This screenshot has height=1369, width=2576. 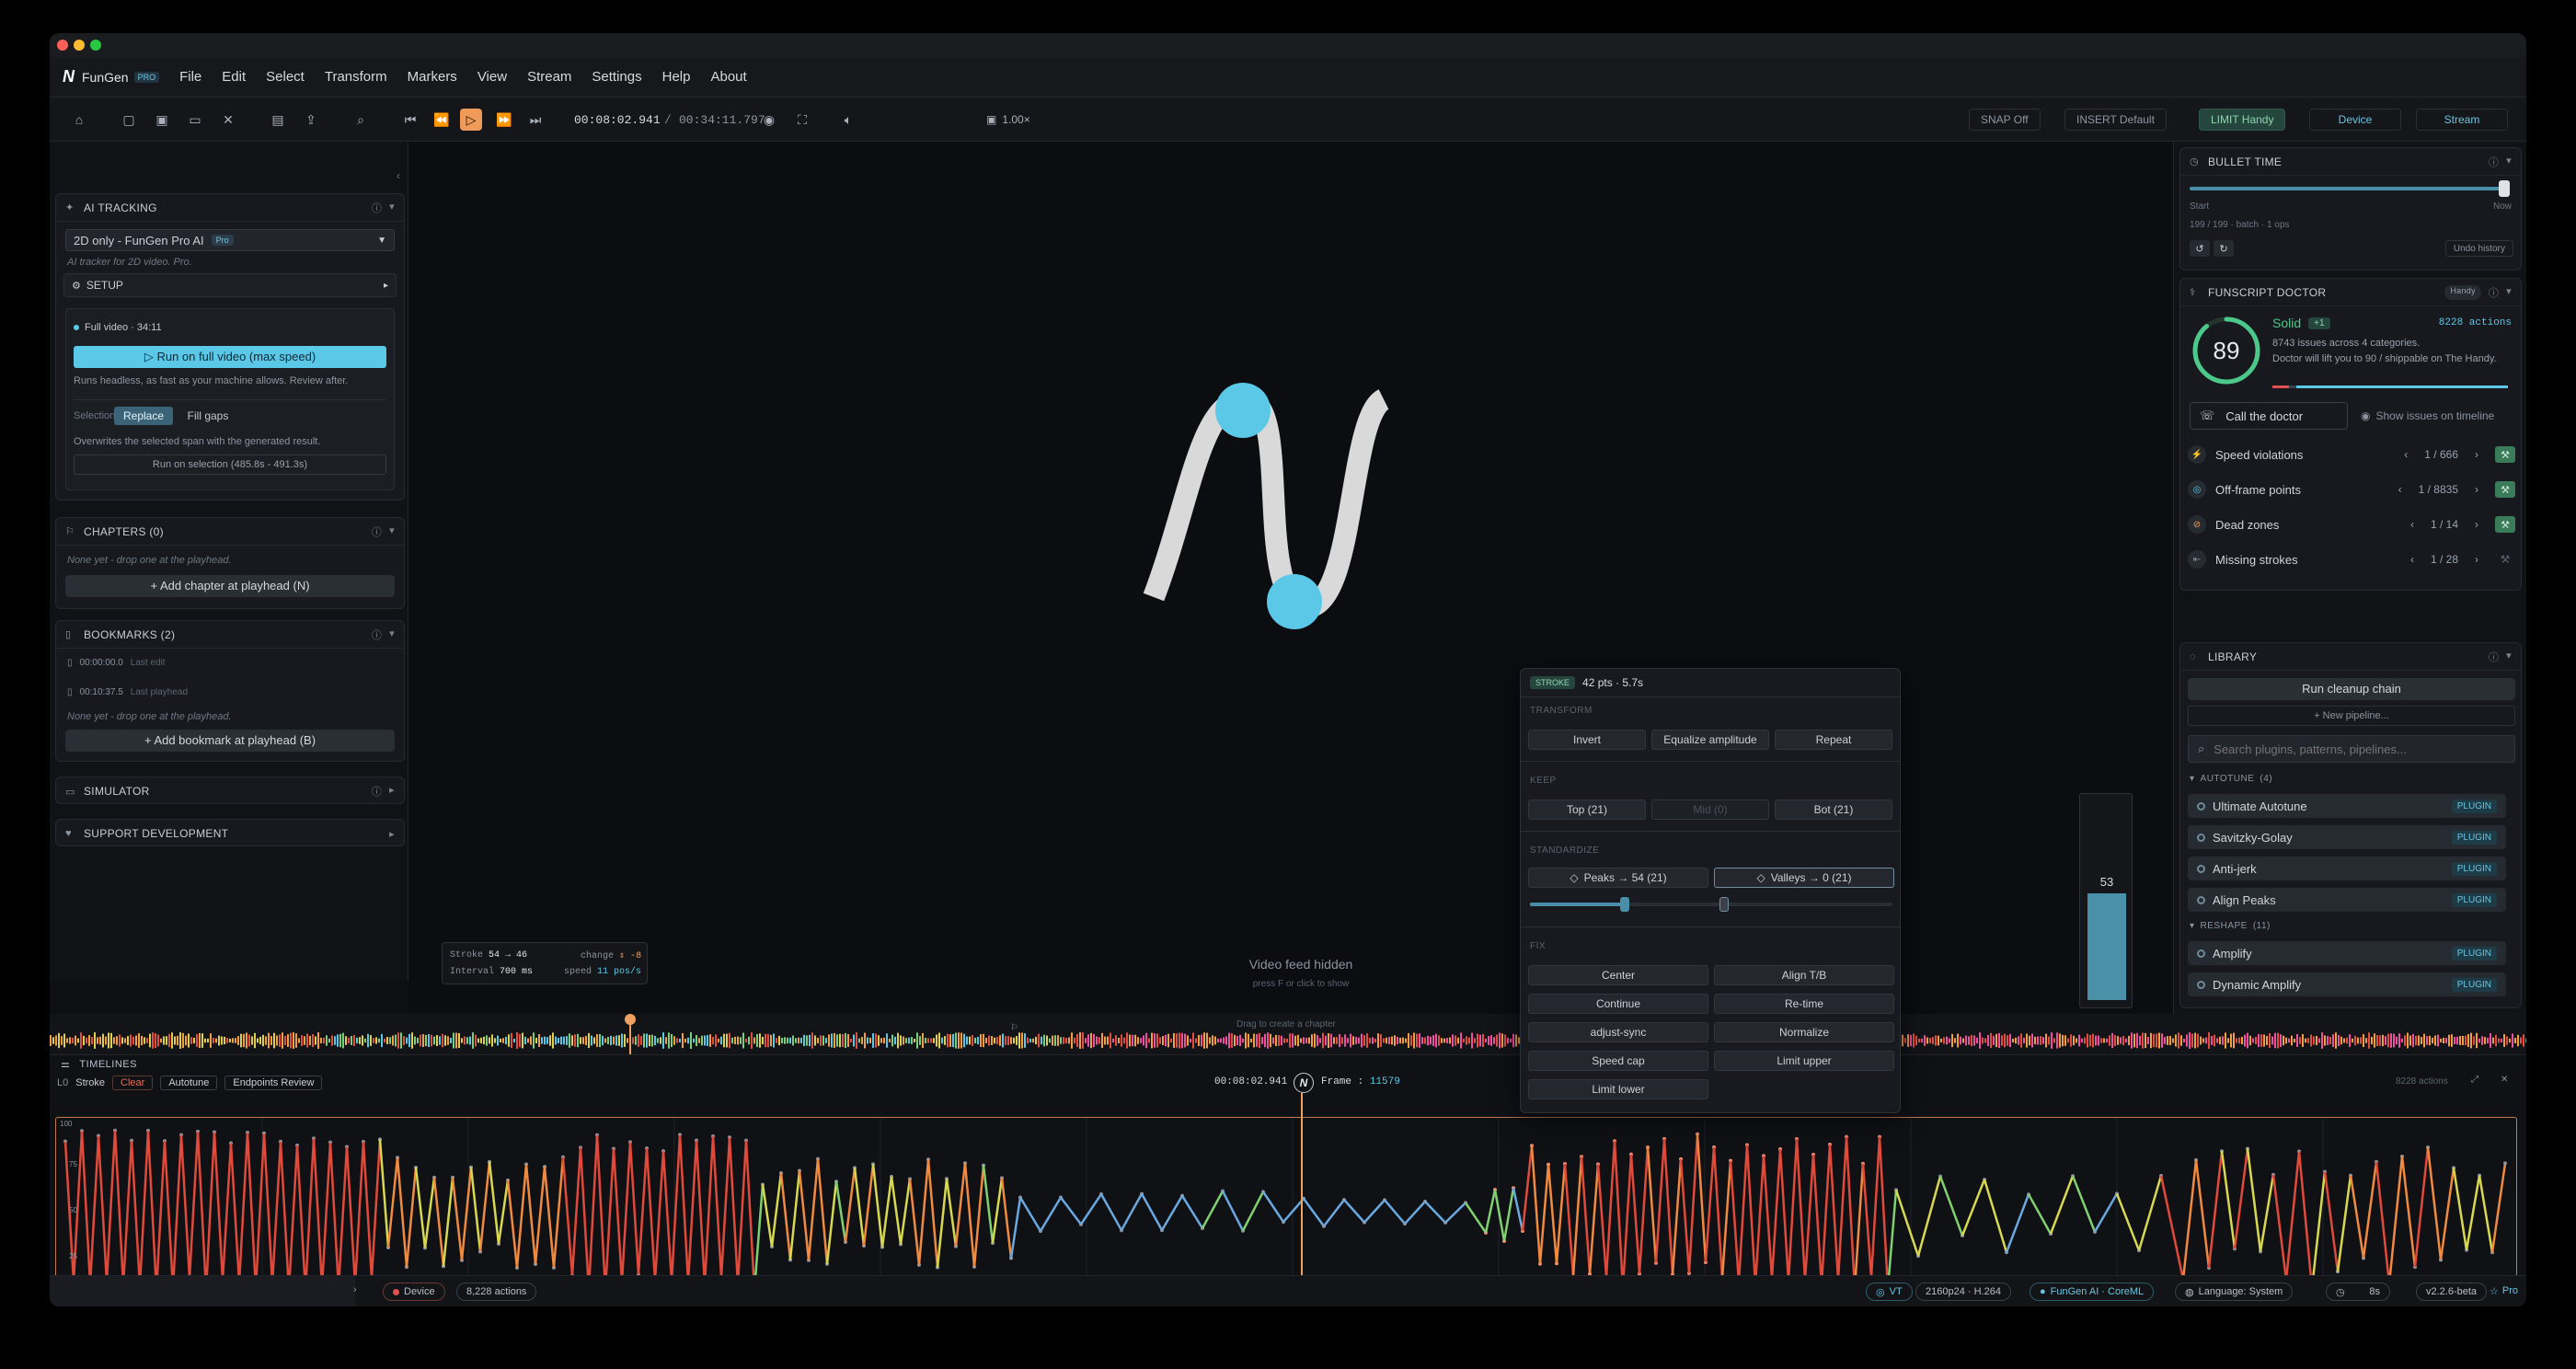 What do you see at coordinates (230, 285) in the screenshot?
I see `setup-section: ⚙ SETUP ▸` at bounding box center [230, 285].